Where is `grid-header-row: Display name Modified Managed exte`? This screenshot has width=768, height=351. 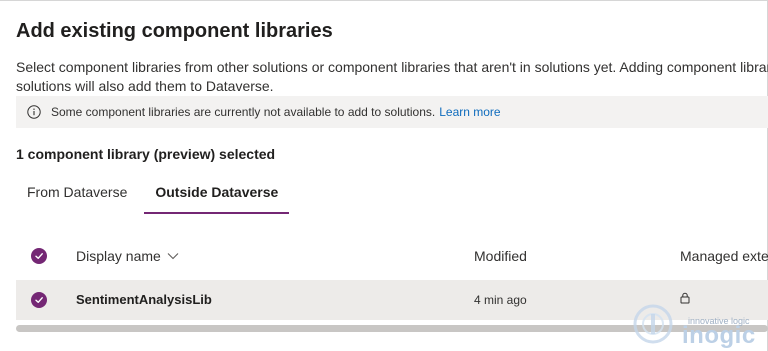
grid-header-row: Display name Modified Managed exte is located at coordinates (392, 256).